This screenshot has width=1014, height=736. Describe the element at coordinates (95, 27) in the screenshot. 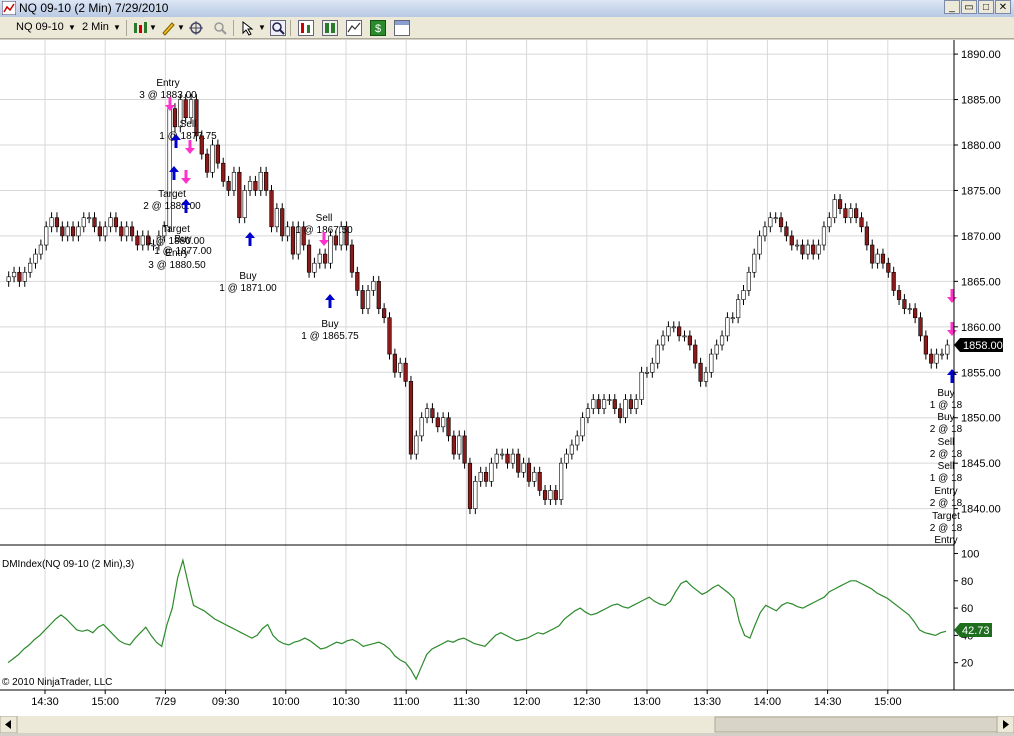

I see `interval-selector: 2 Min` at that location.